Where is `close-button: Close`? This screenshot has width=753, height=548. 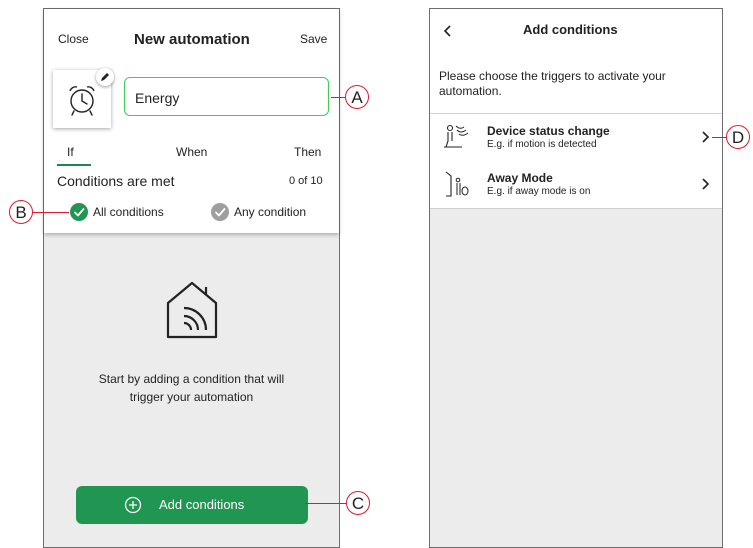 close-button: Close is located at coordinates (73, 39).